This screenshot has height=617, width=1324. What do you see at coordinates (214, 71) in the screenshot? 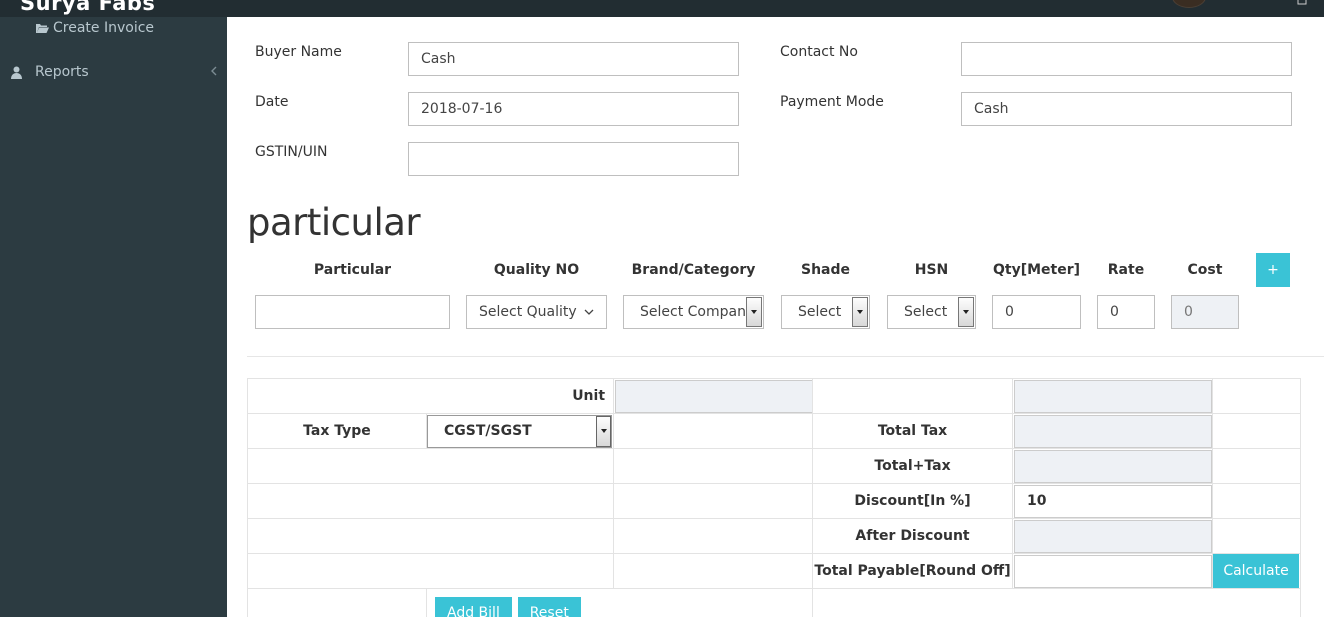
I see `chevron-left-icon` at bounding box center [214, 71].